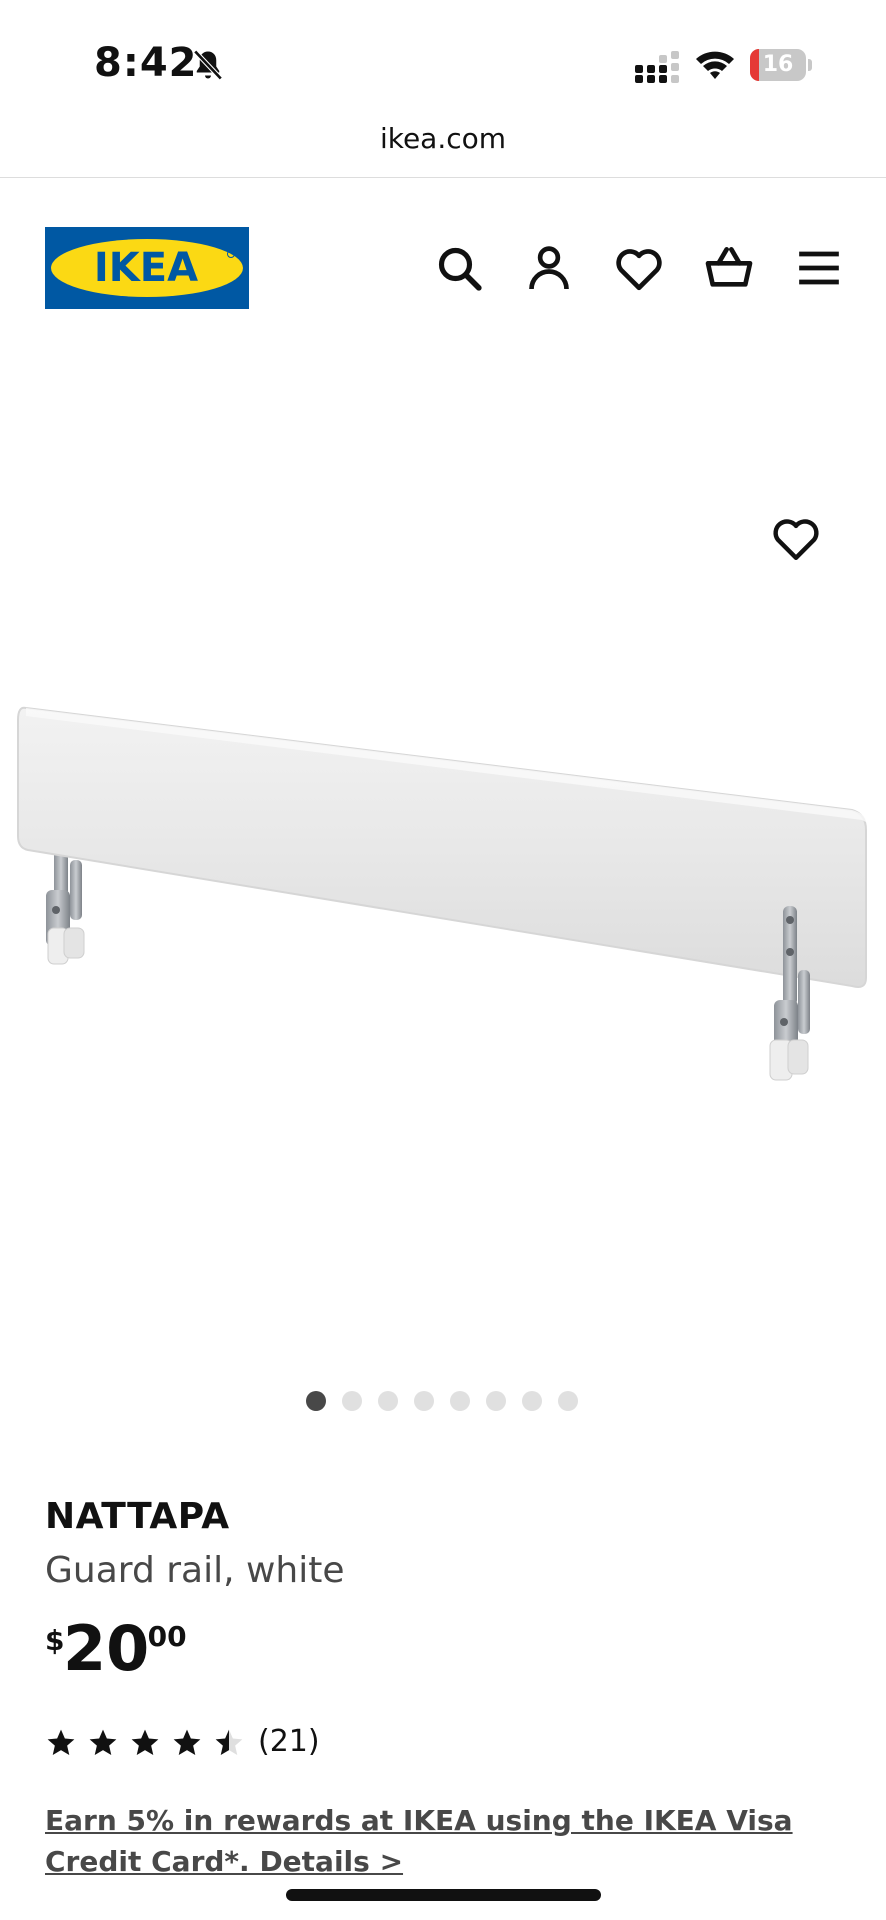  What do you see at coordinates (55, 1640) in the screenshot?
I see `price-currency: $` at bounding box center [55, 1640].